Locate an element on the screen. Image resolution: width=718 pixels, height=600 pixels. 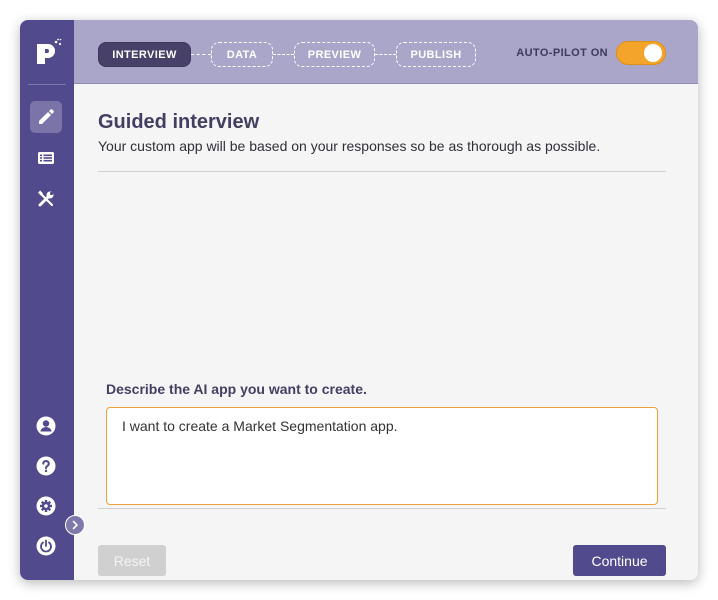
toggle-knob is located at coordinates (653, 53).